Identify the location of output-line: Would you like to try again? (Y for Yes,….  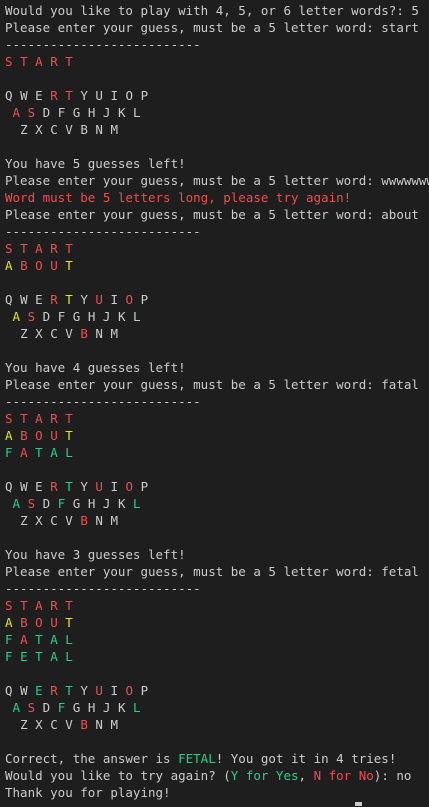
(217, 775).